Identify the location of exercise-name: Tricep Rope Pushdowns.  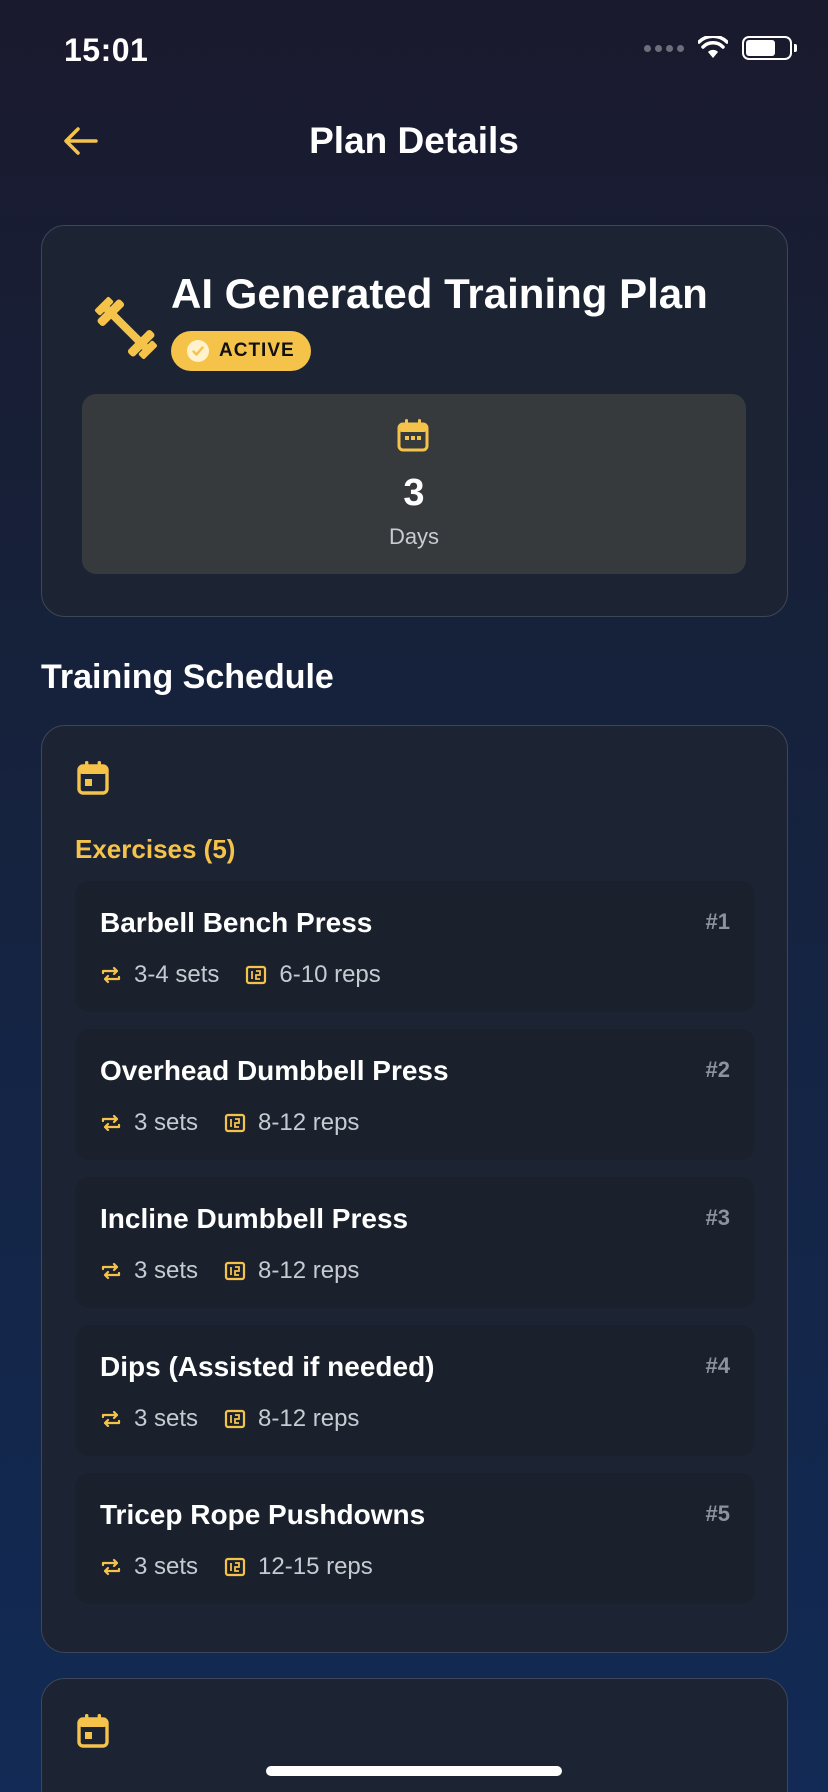
(263, 1514).